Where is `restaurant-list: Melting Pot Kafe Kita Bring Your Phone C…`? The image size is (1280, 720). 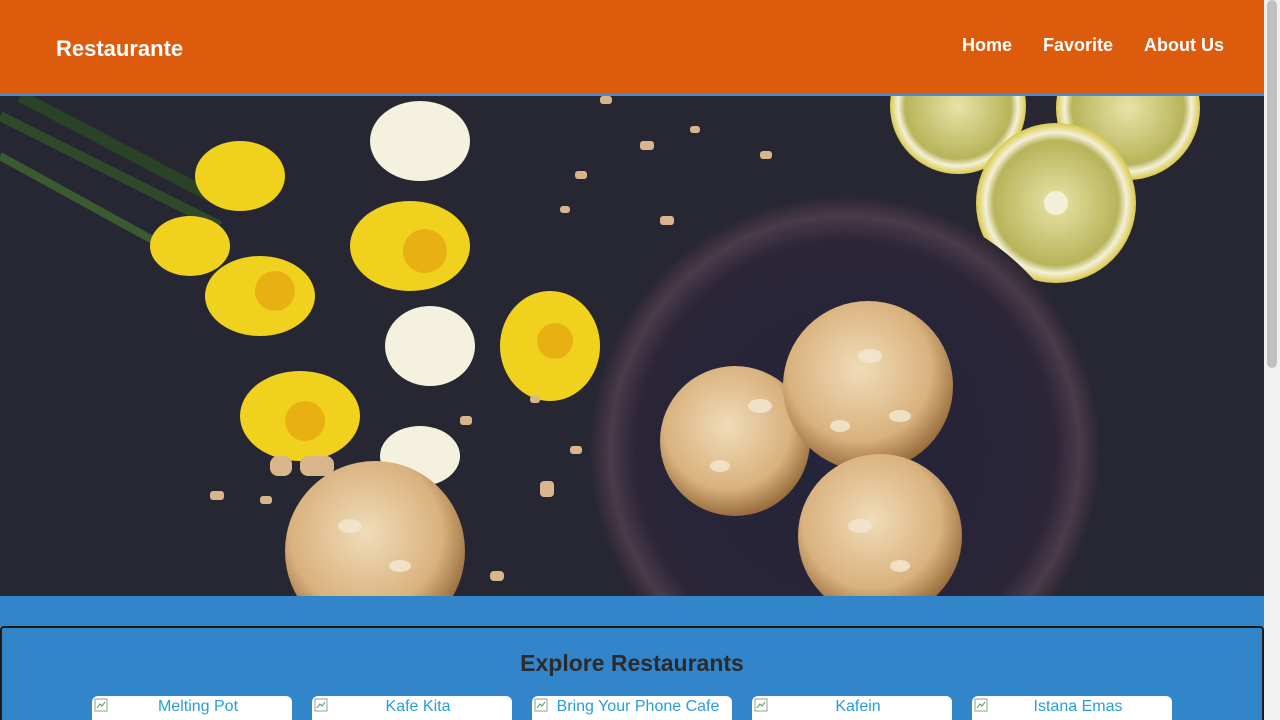
restaurant-list: Melting Pot Kafe Kita Bring Your Phone C… is located at coordinates (632, 708).